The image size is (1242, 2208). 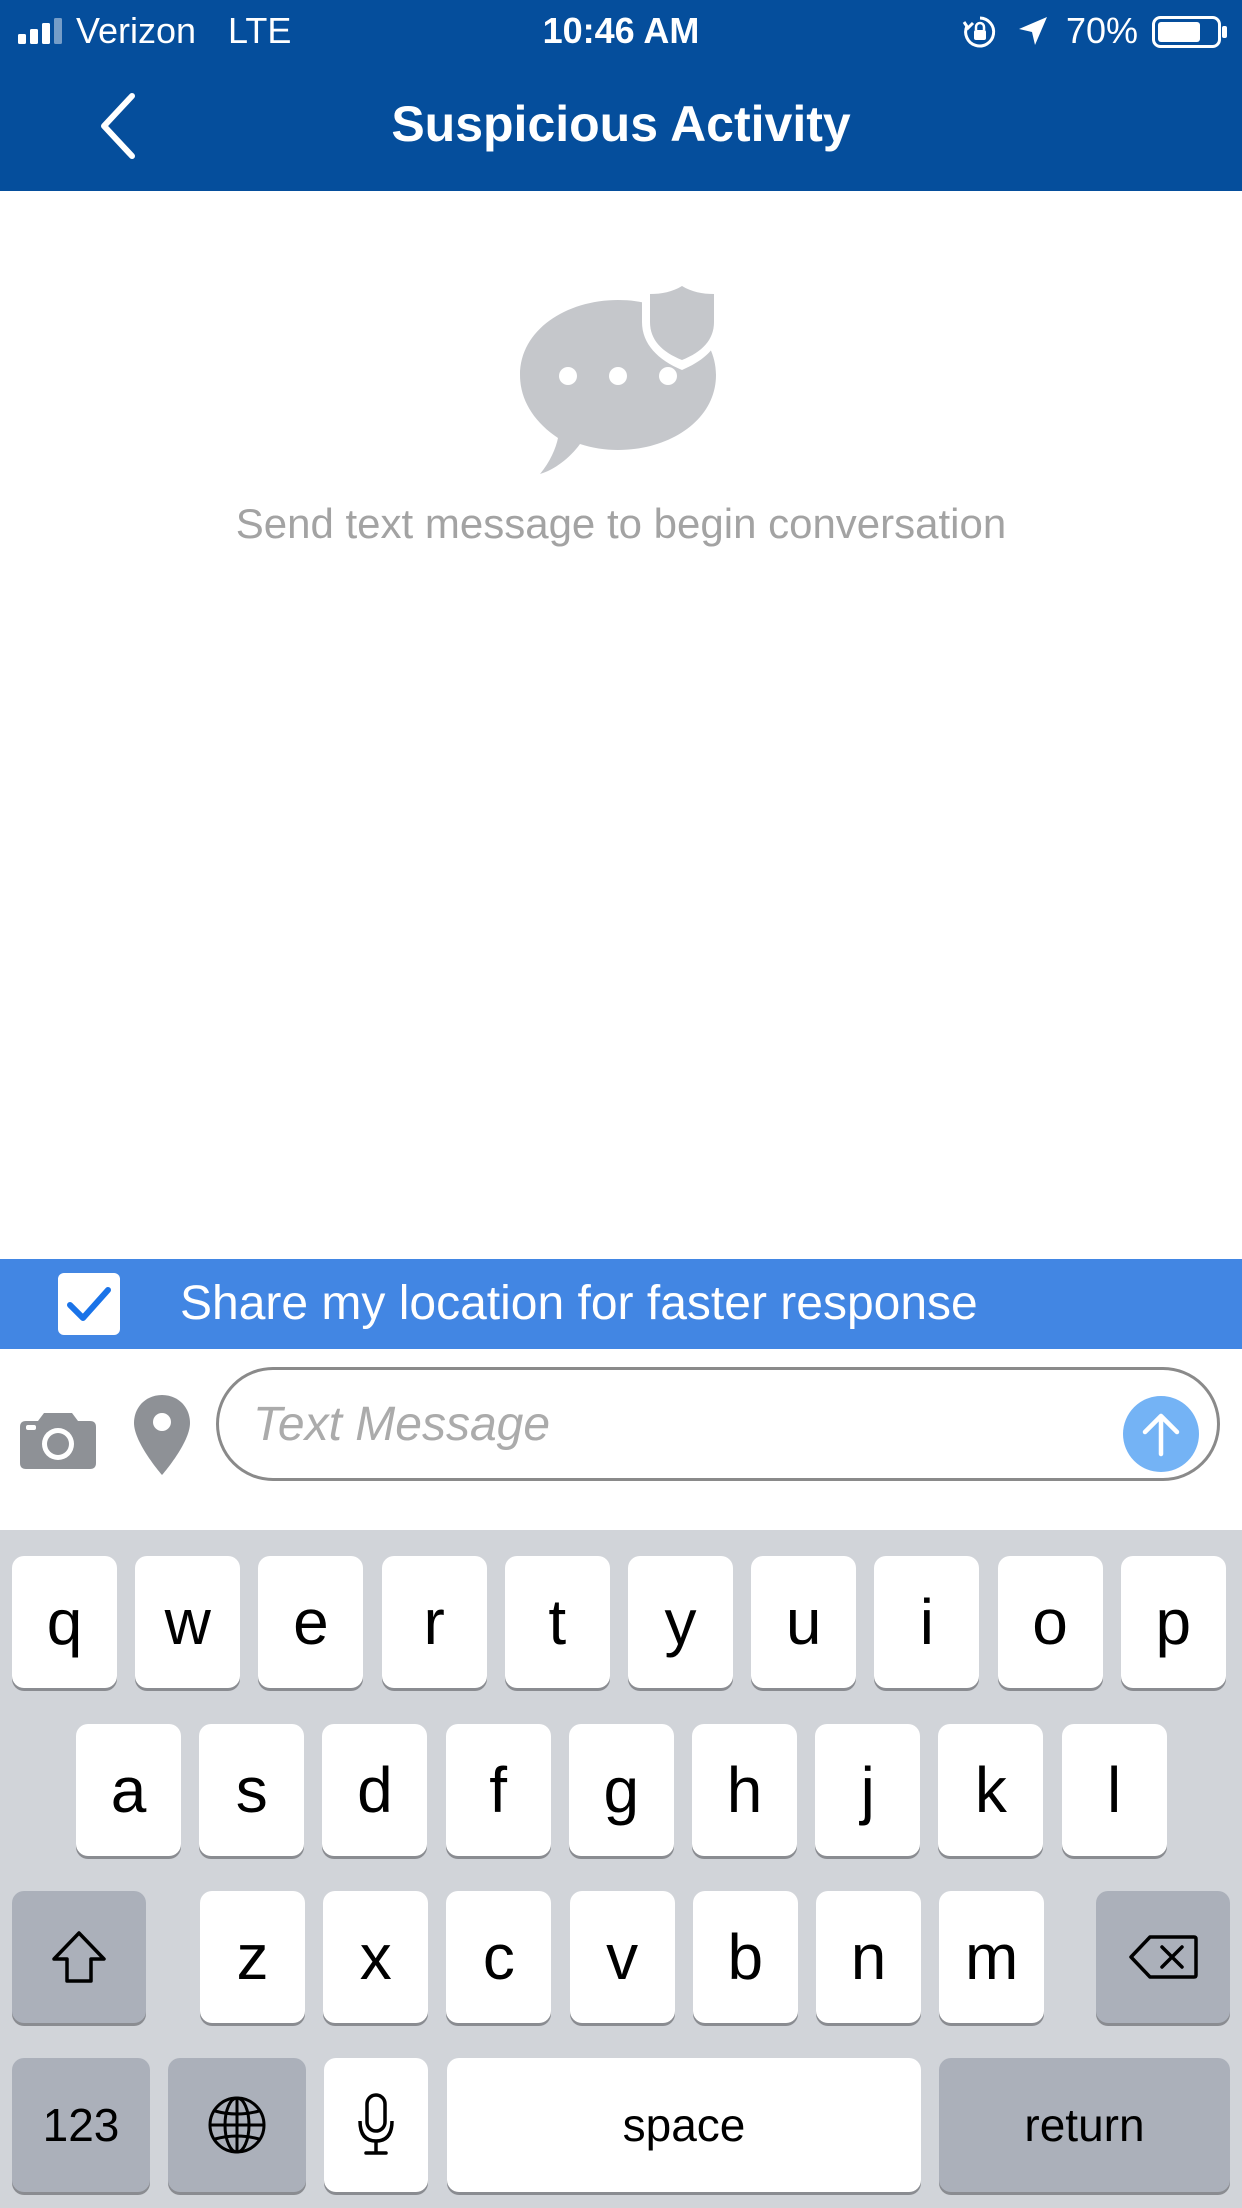 What do you see at coordinates (992, 1957) in the screenshot?
I see `key-m: m` at bounding box center [992, 1957].